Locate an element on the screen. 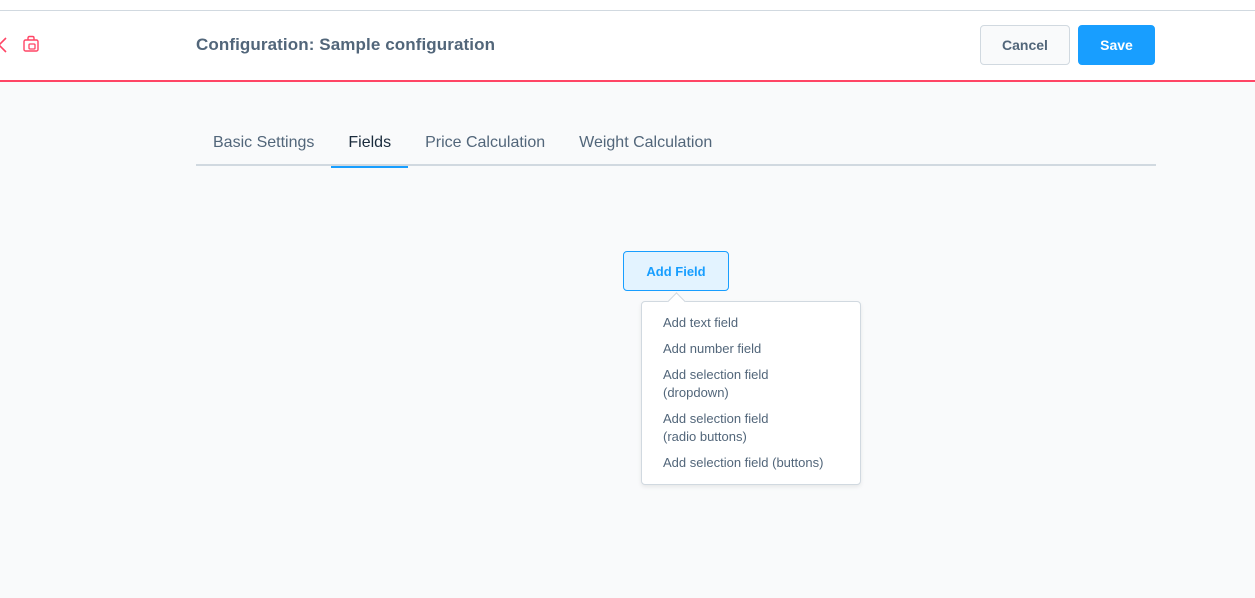 The image size is (1255, 598). tab-price-calculation: Price Calculation is located at coordinates (485, 145).